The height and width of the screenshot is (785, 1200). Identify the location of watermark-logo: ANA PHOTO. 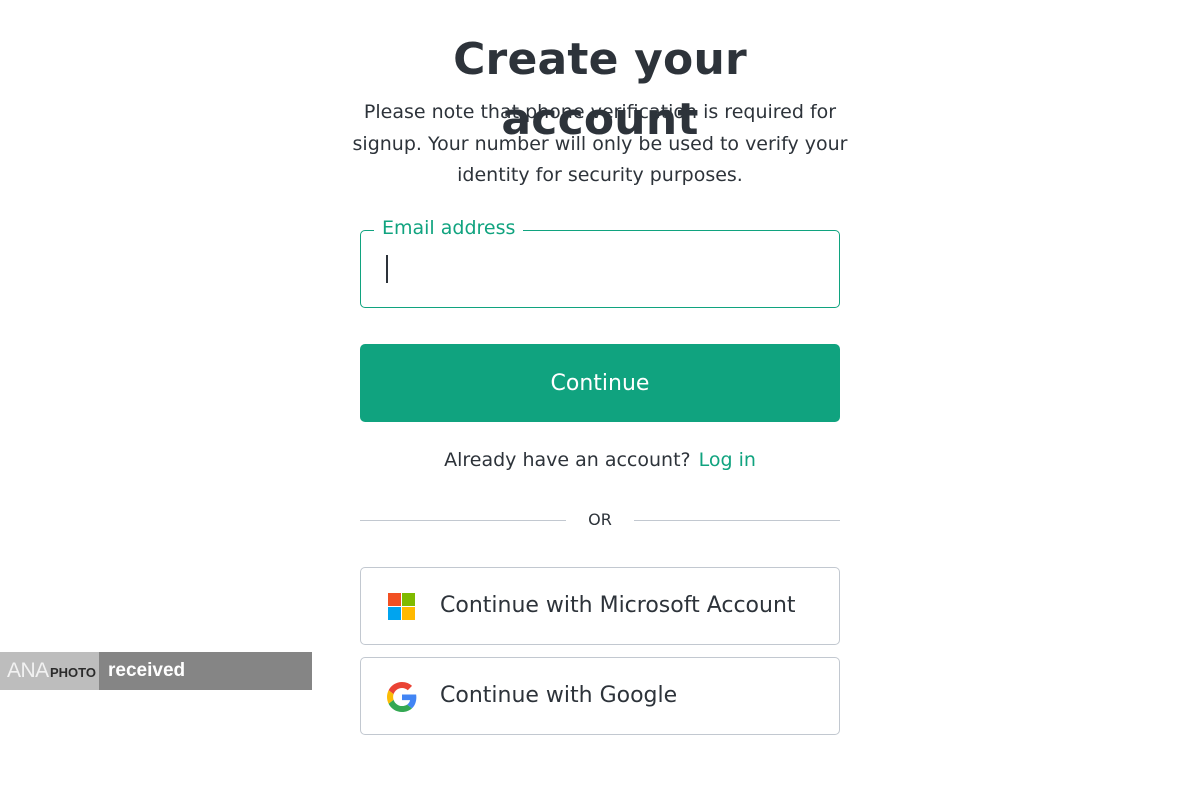
(49, 671).